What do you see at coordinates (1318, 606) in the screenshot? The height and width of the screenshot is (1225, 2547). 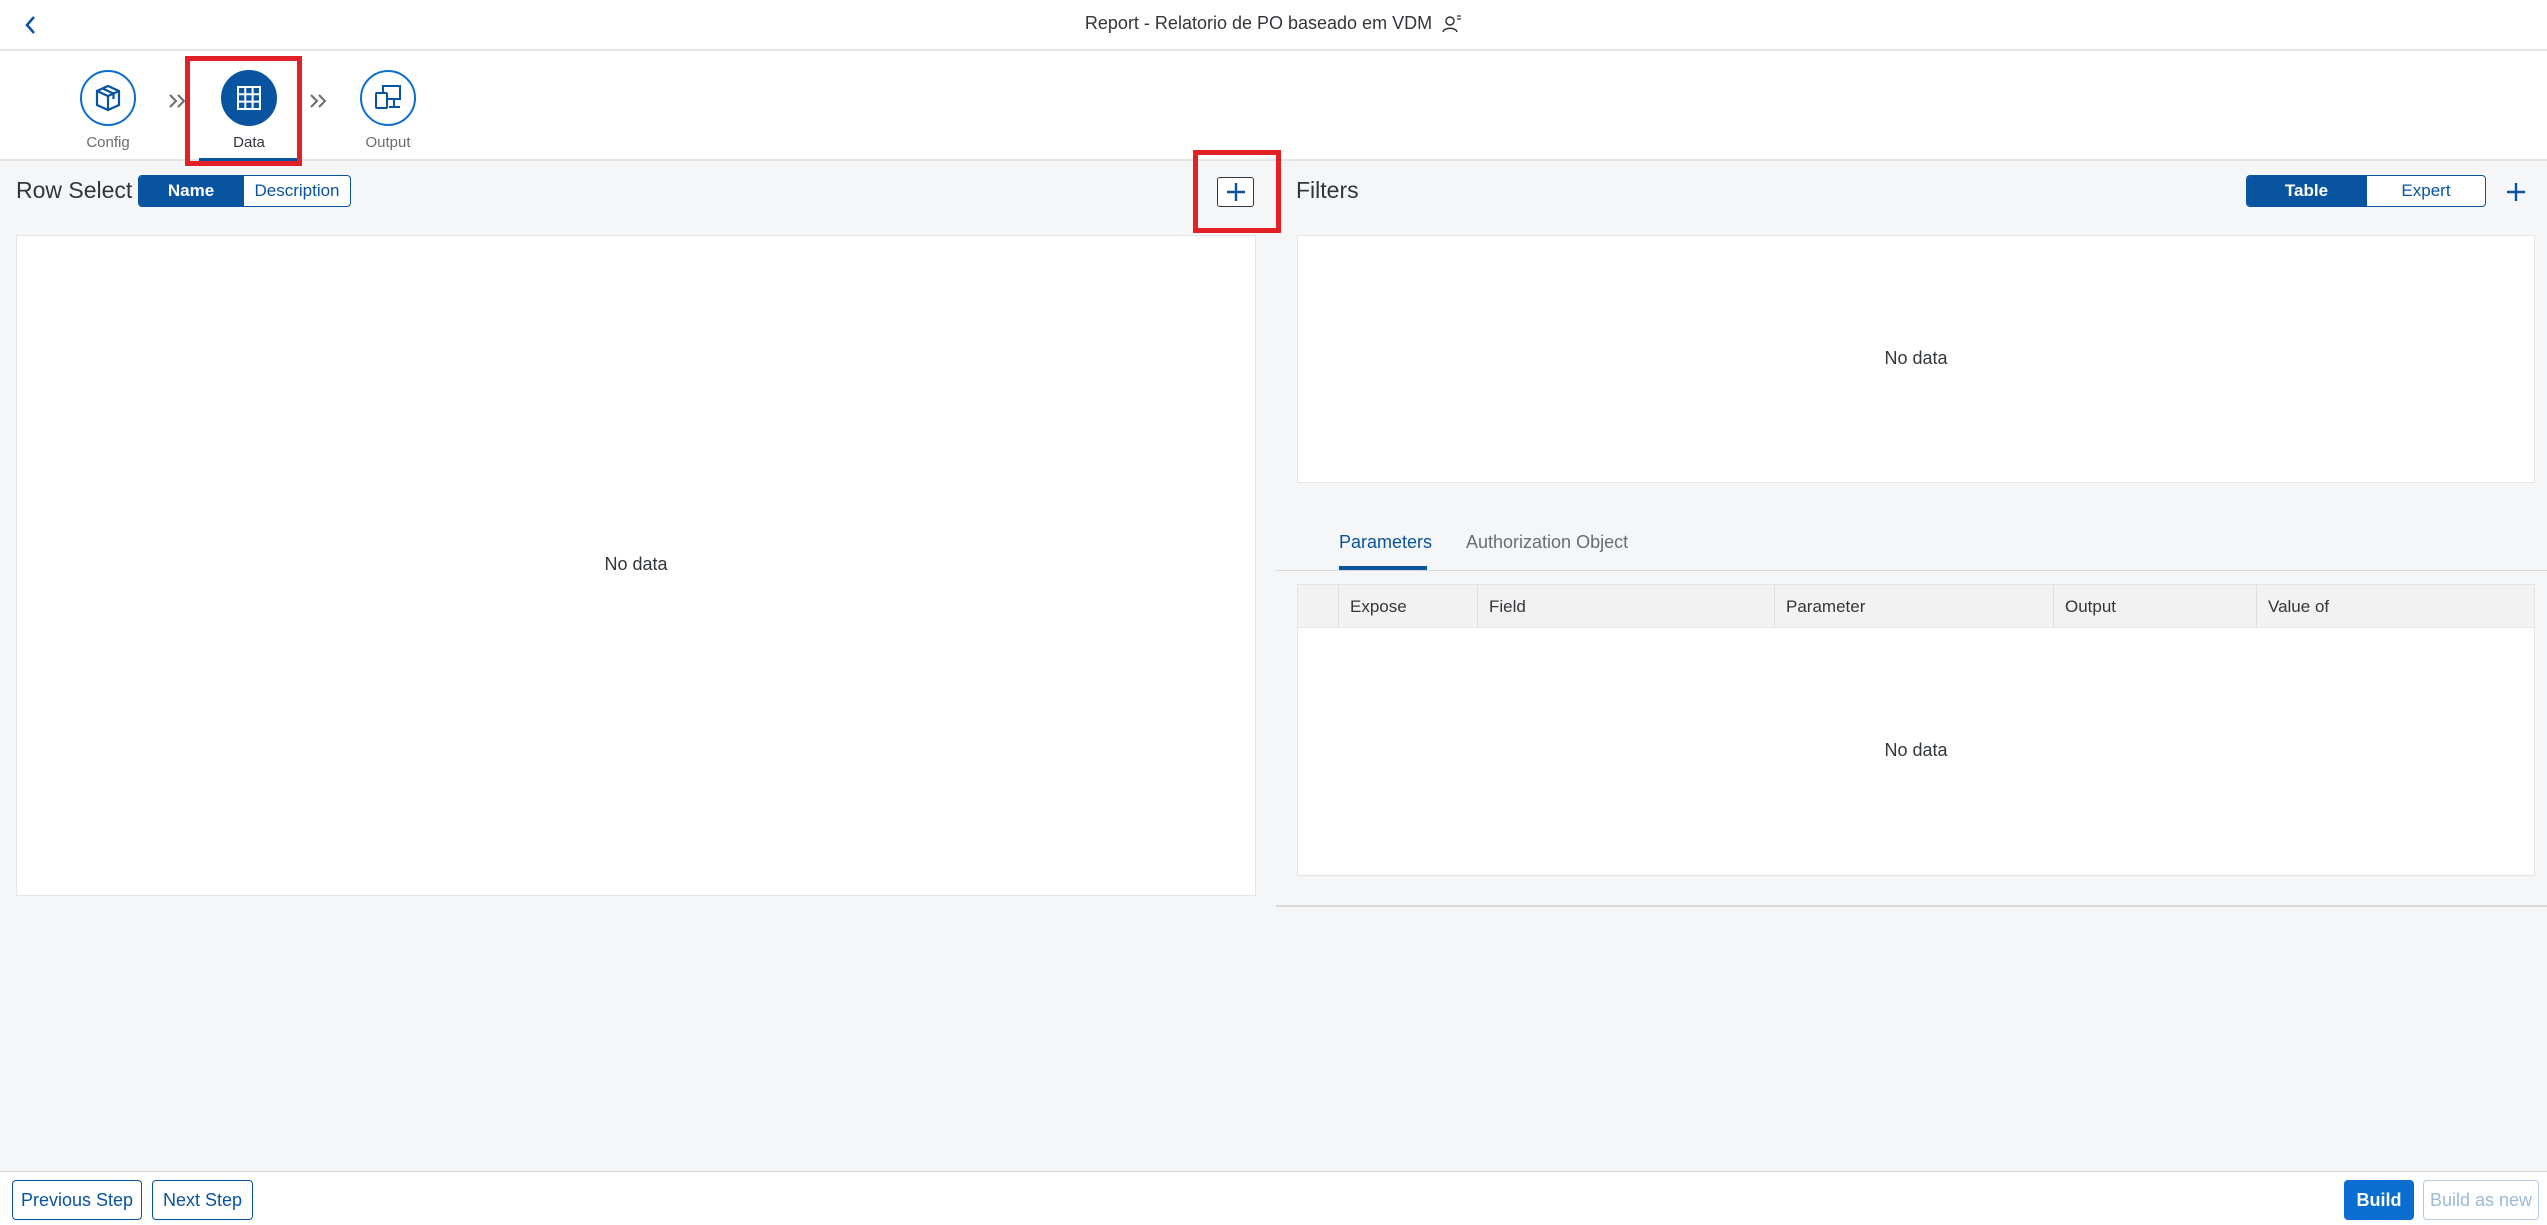 I see `select-column-header` at bounding box center [1318, 606].